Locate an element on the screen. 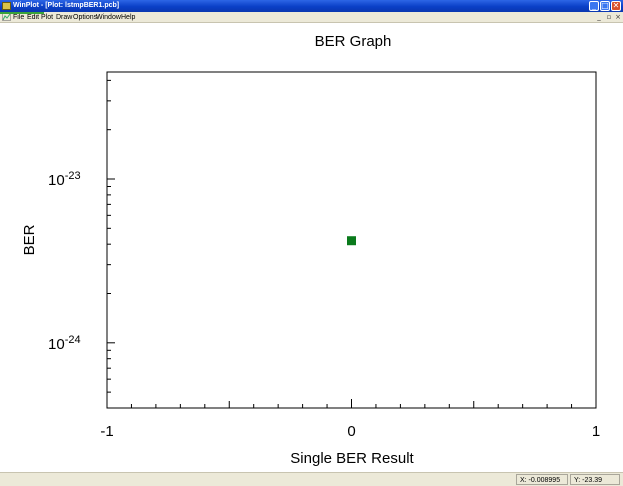 The image size is (623, 486). data-point is located at coordinates (351, 241).